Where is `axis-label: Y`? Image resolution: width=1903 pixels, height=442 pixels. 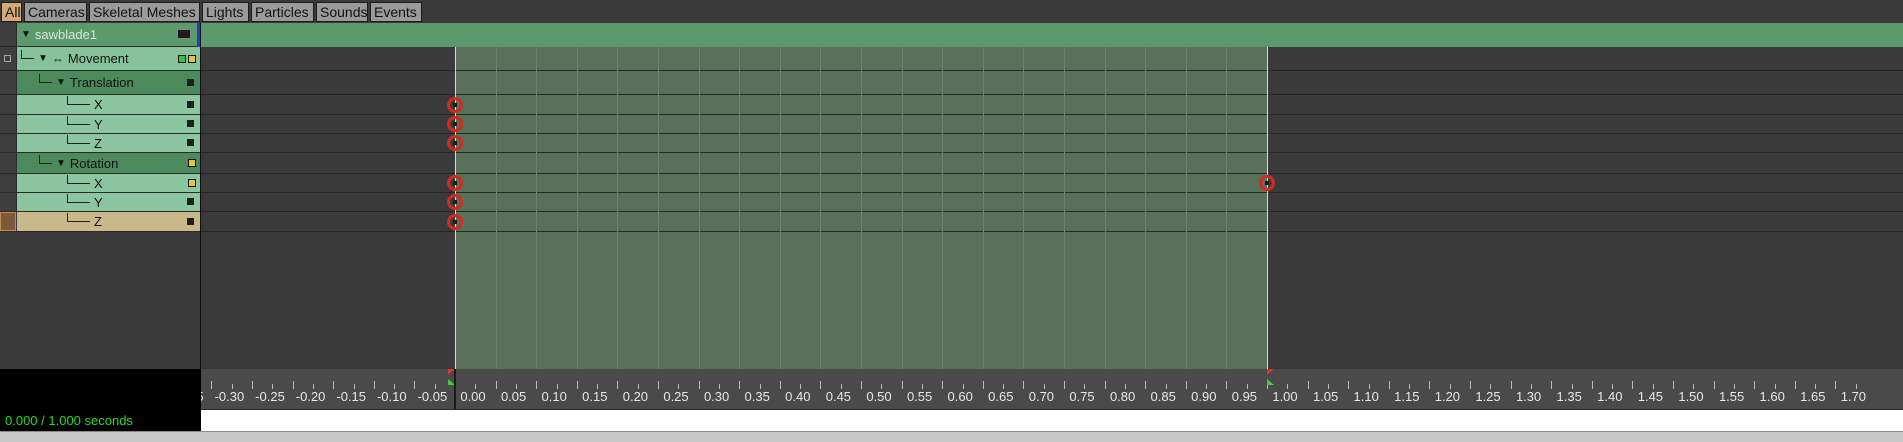
axis-label: Y is located at coordinates (98, 124).